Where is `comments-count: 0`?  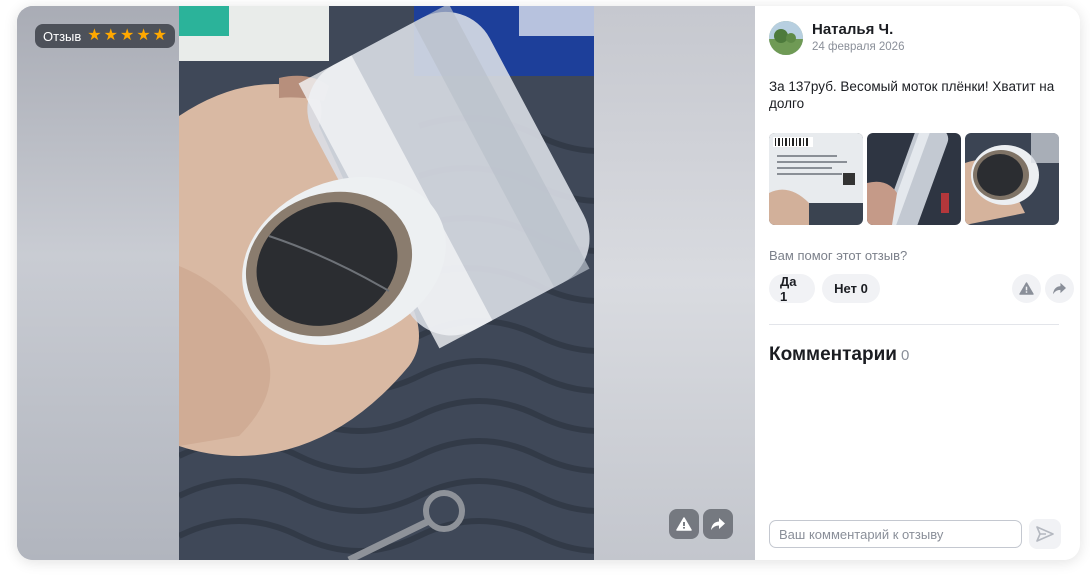
comments-count: 0 is located at coordinates (905, 355).